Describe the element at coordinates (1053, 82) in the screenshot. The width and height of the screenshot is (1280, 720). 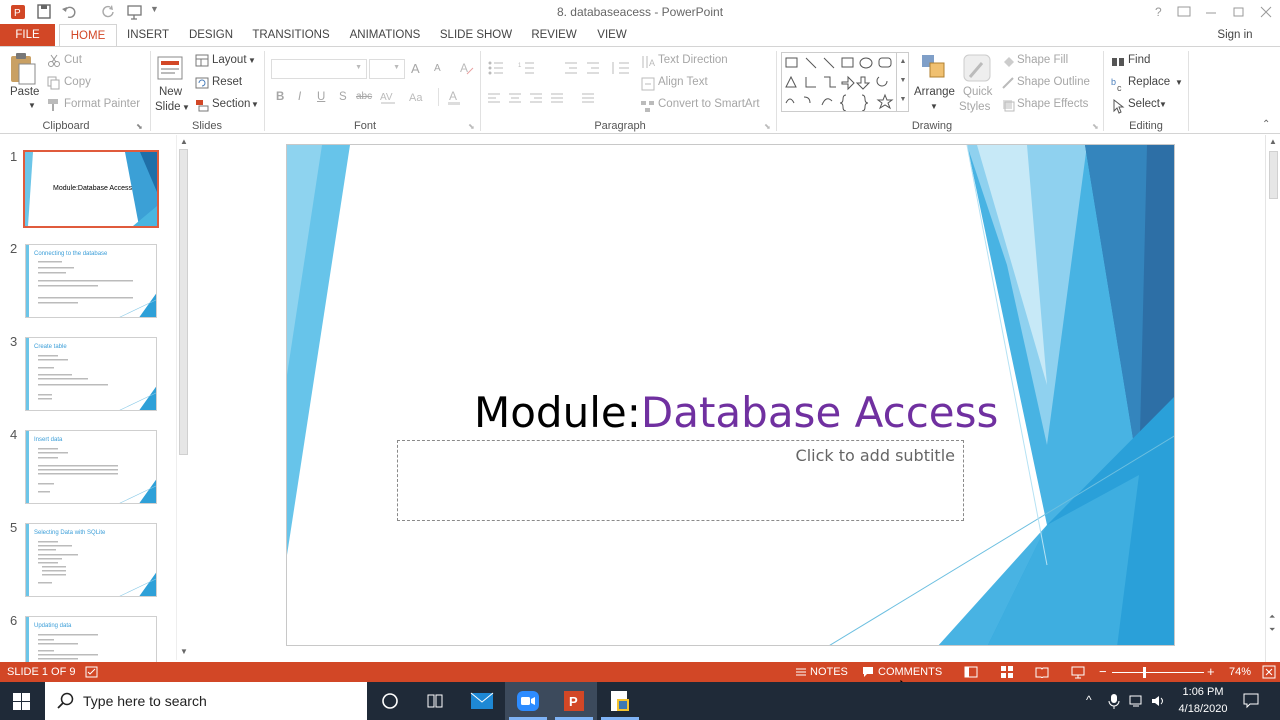
I see `shape-outline-button: Shape Outline` at that location.